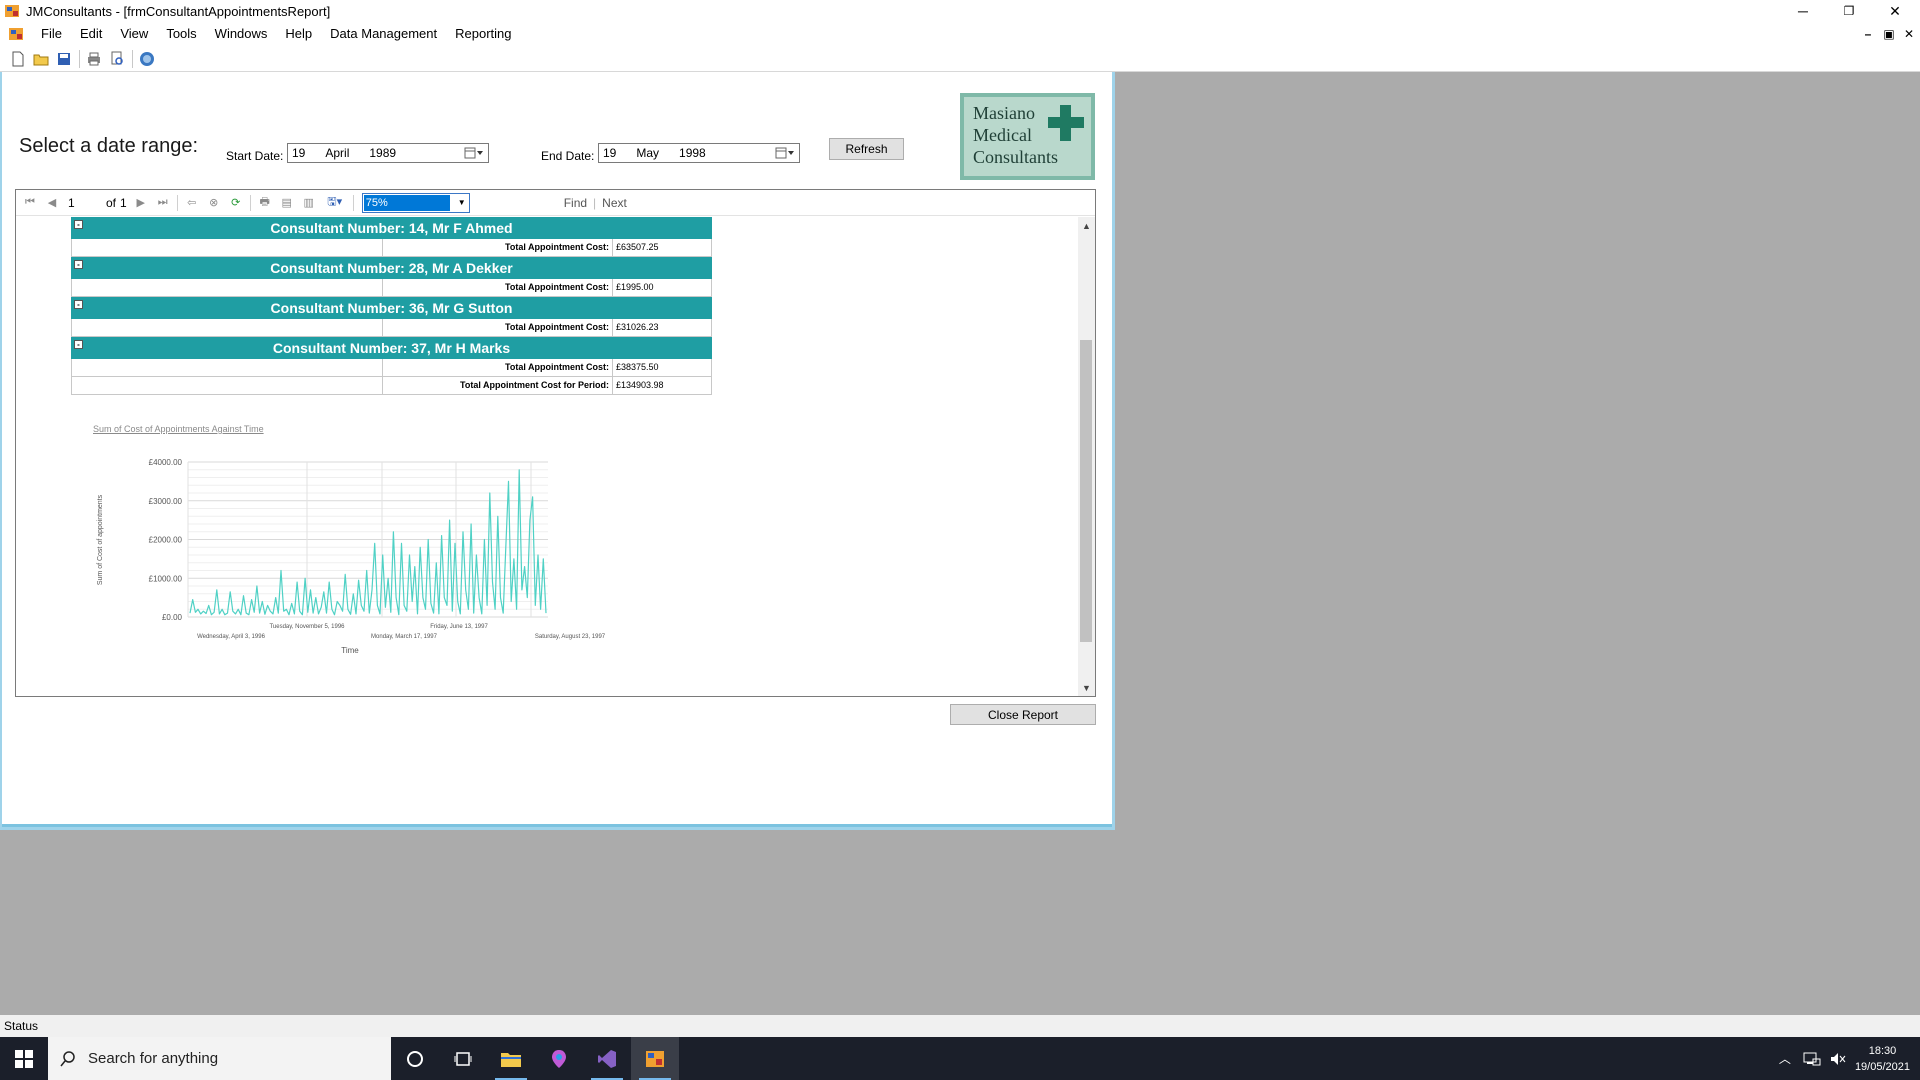 This screenshot has width=1920, height=1080. Describe the element at coordinates (609, 153) in the screenshot. I see `end-day: 19` at that location.